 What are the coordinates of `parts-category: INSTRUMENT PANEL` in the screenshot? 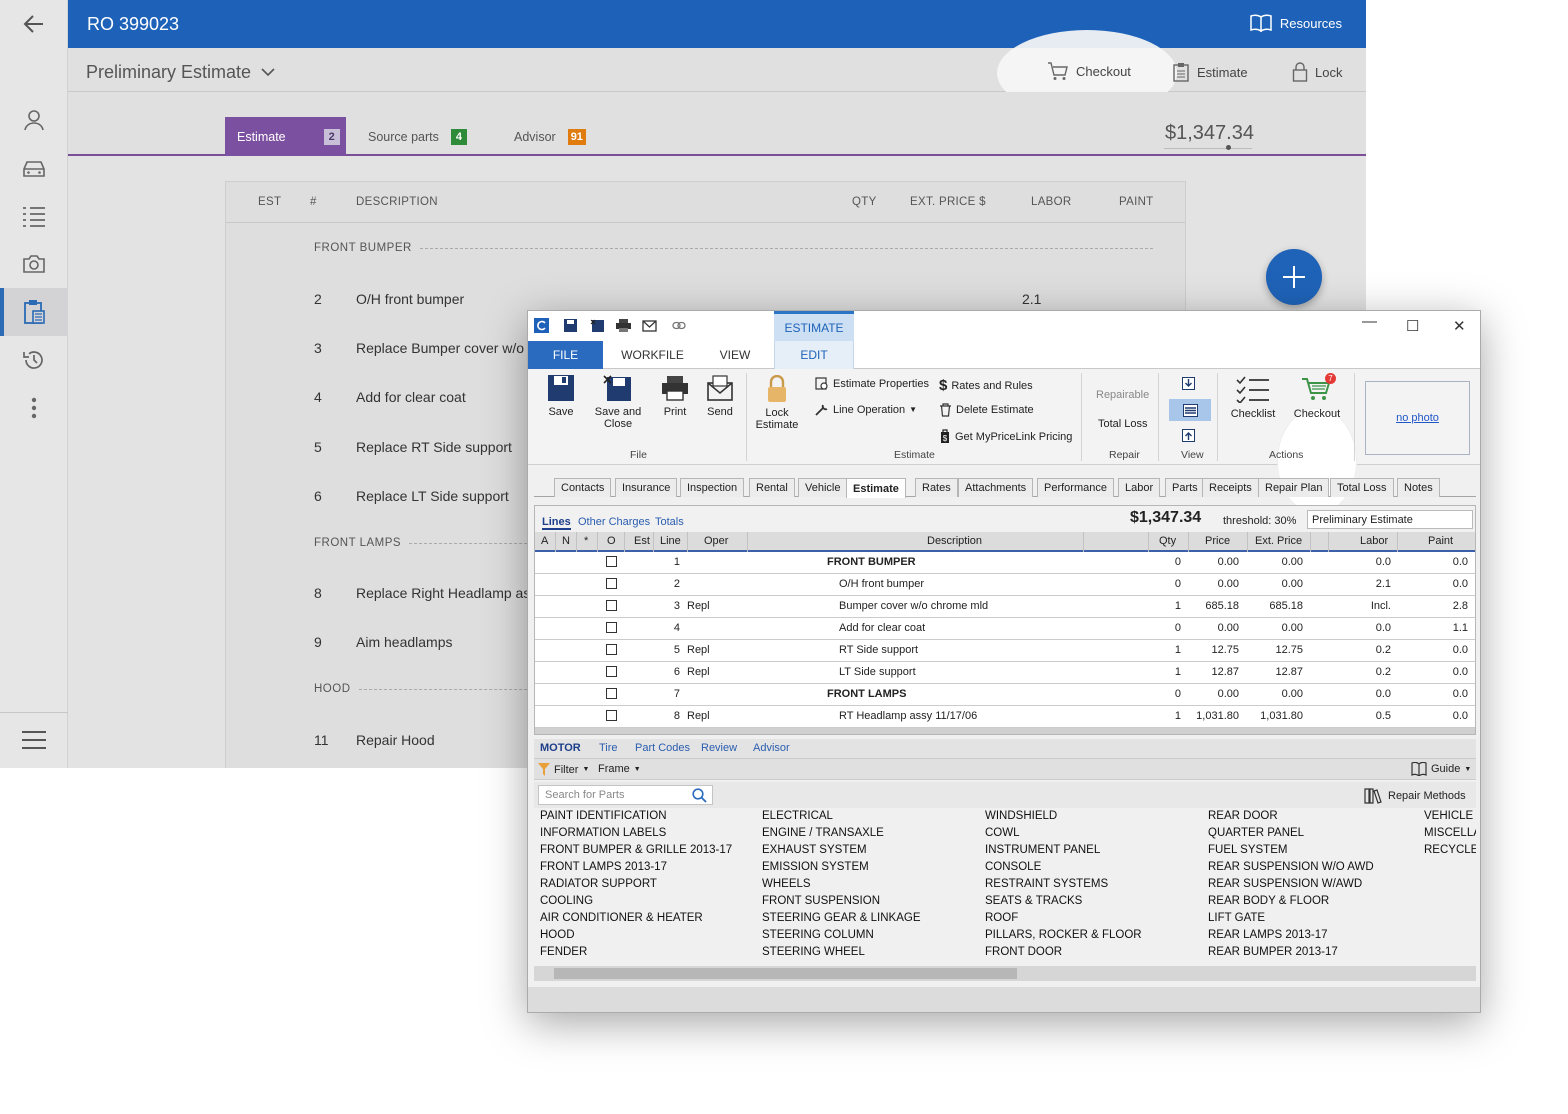 It's located at (1042, 850).